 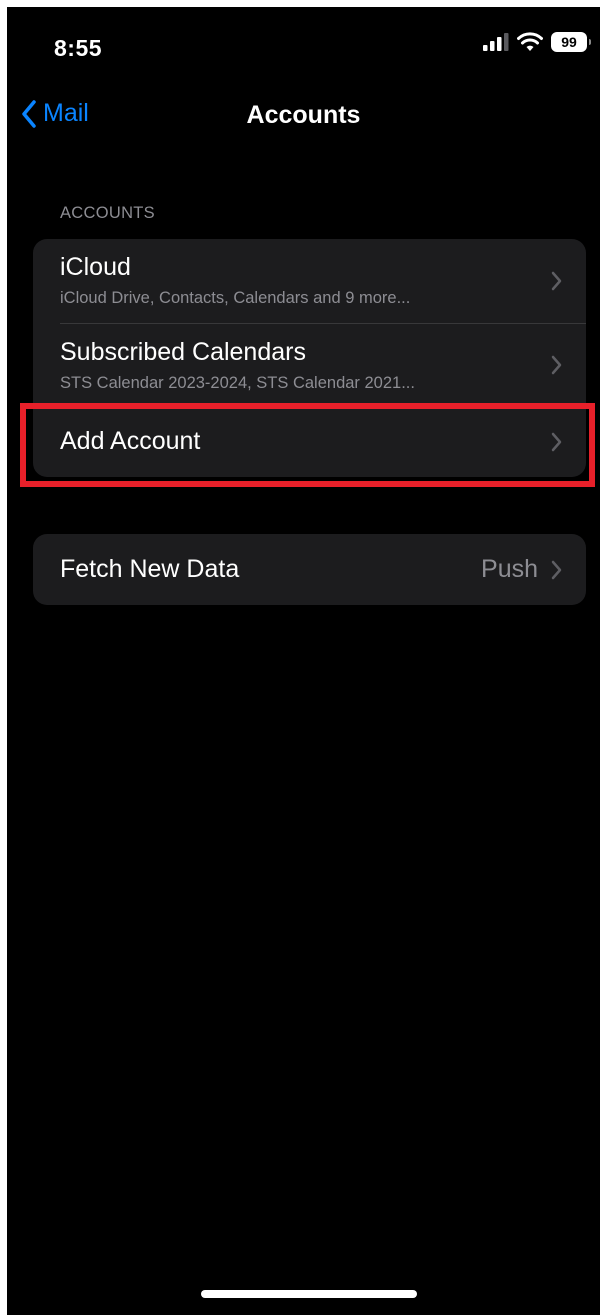 What do you see at coordinates (150, 569) in the screenshot?
I see `fetch-new-data-label: Fetch New Data` at bounding box center [150, 569].